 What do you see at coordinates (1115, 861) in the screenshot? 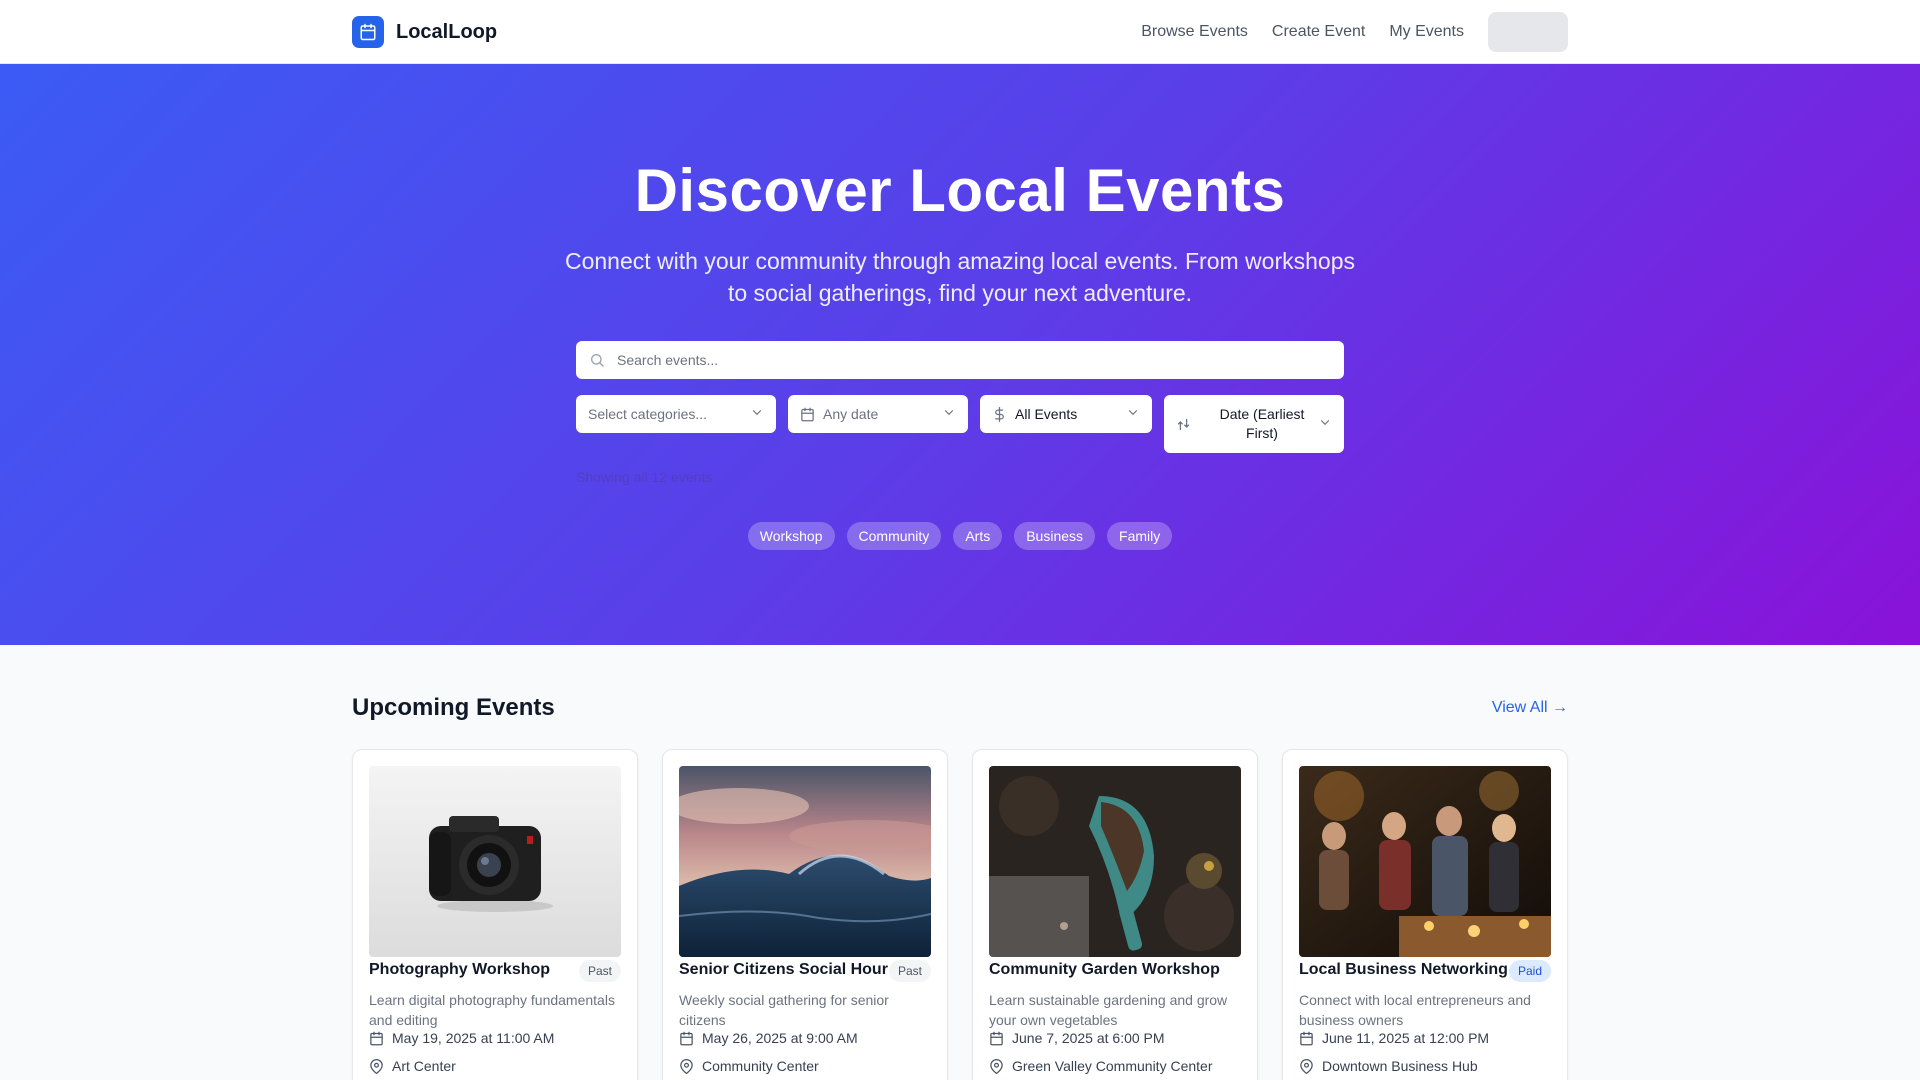
I see `garden-trowel-photo` at bounding box center [1115, 861].